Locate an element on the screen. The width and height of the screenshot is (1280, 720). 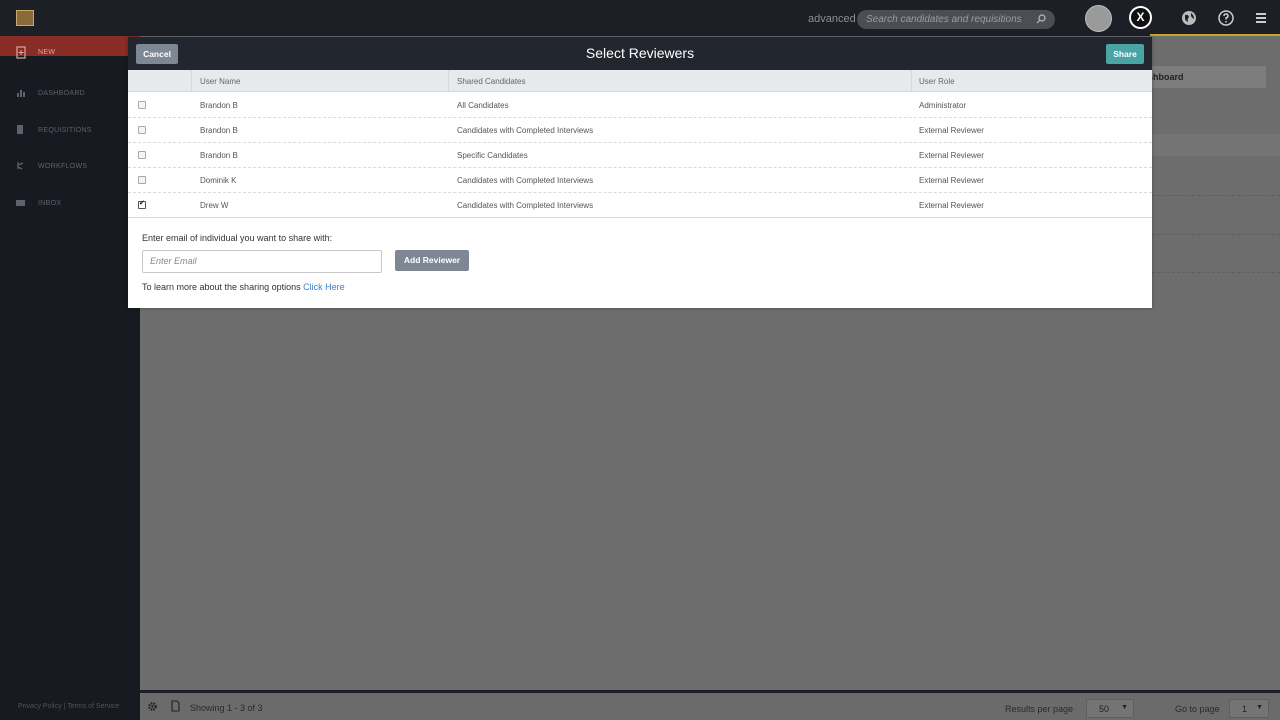
sidebar-item-dashboard: DASHBOARD is located at coordinates (70, 94).